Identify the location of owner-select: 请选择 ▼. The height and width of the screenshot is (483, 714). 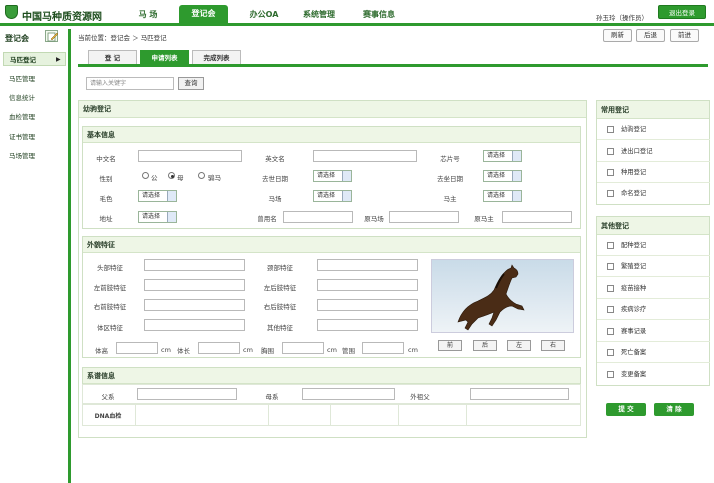
(502, 196).